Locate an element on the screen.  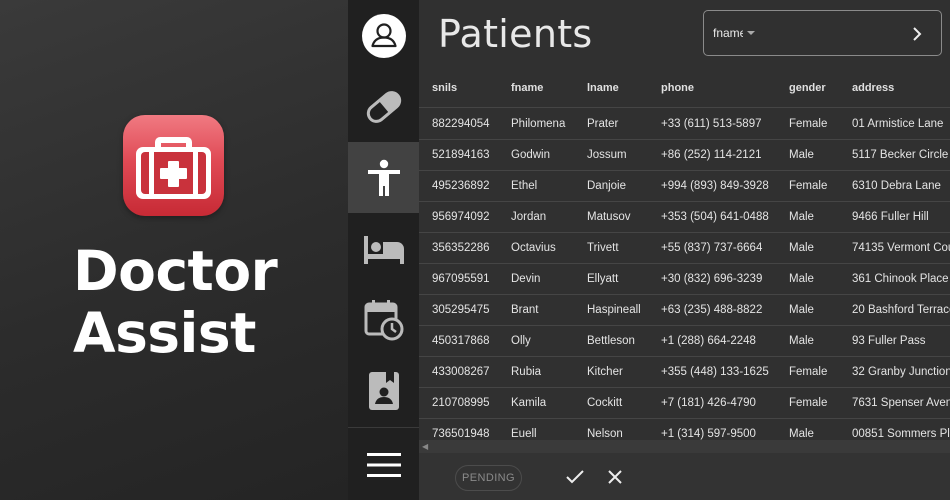
bed-icon is located at coordinates (383, 249).